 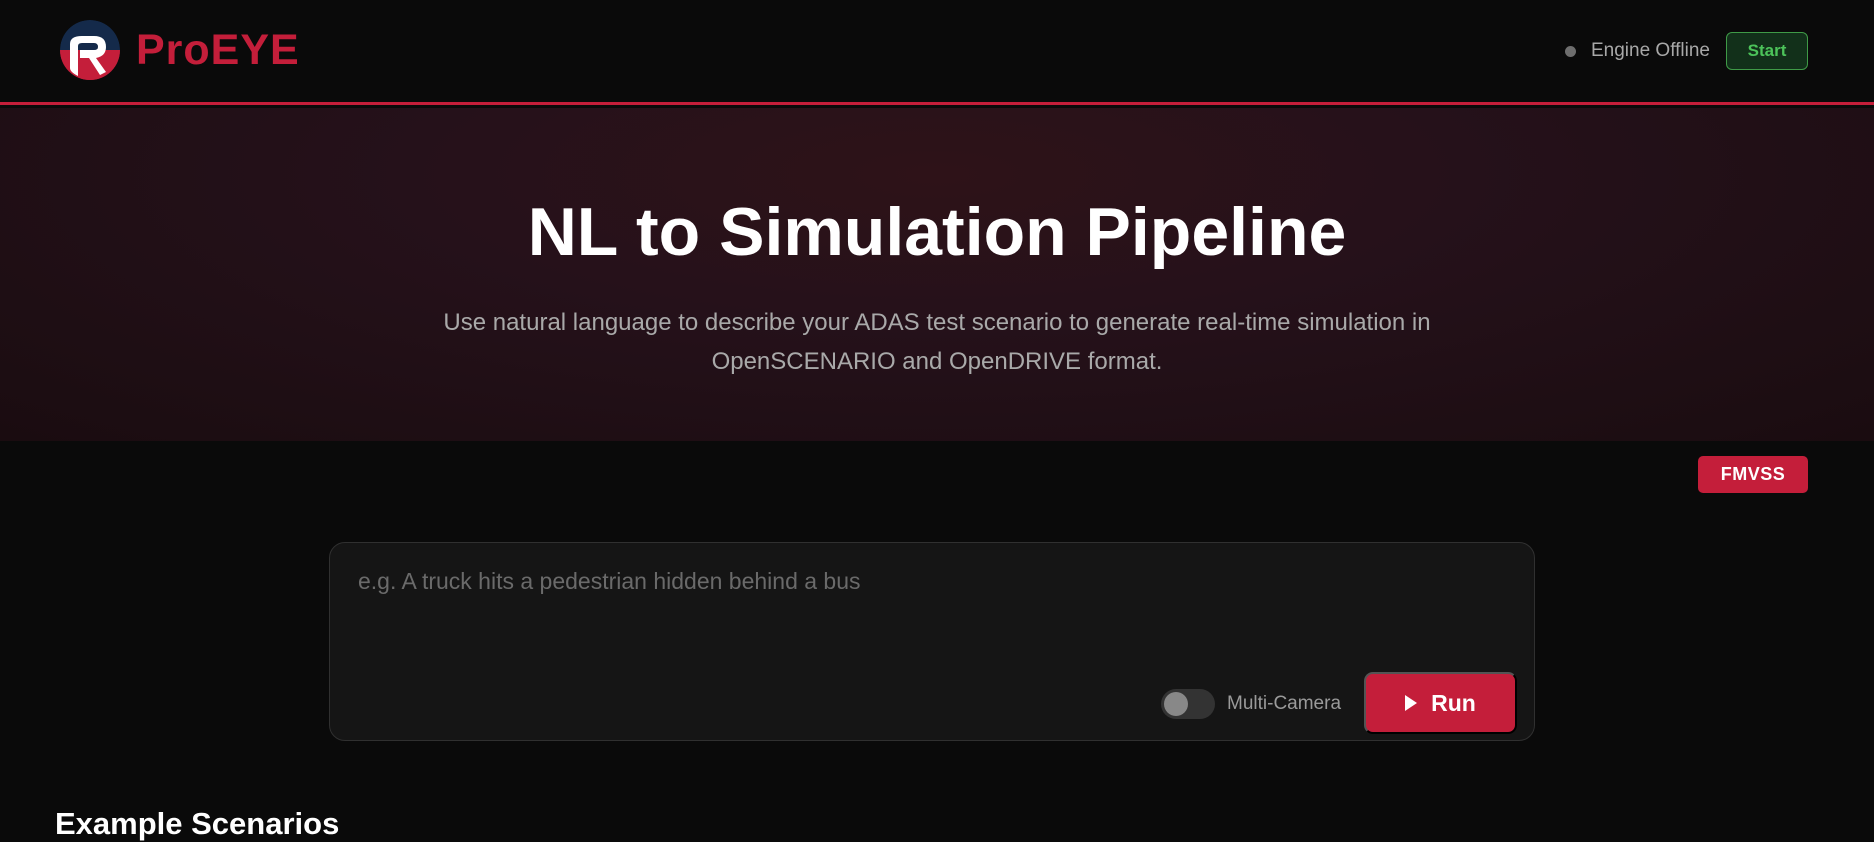 I want to click on play-icon, so click(x=1411, y=703).